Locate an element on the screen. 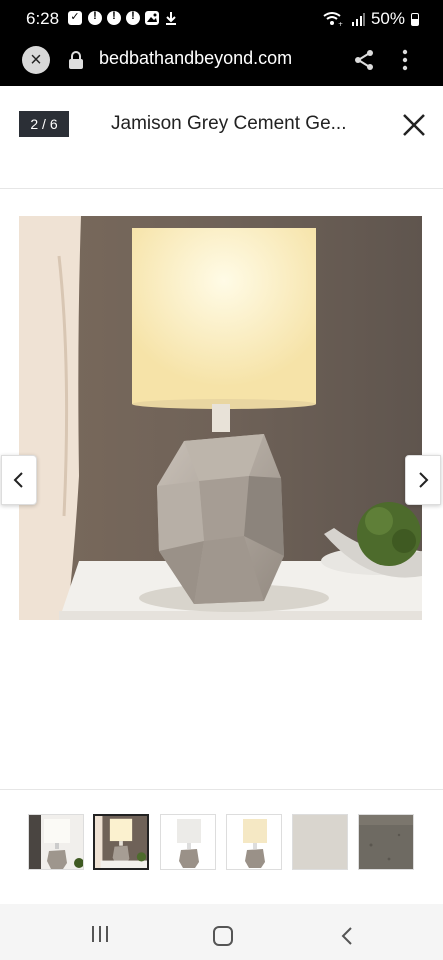 The image size is (443, 960). check-box-icon: ✓ is located at coordinates (75, 18).